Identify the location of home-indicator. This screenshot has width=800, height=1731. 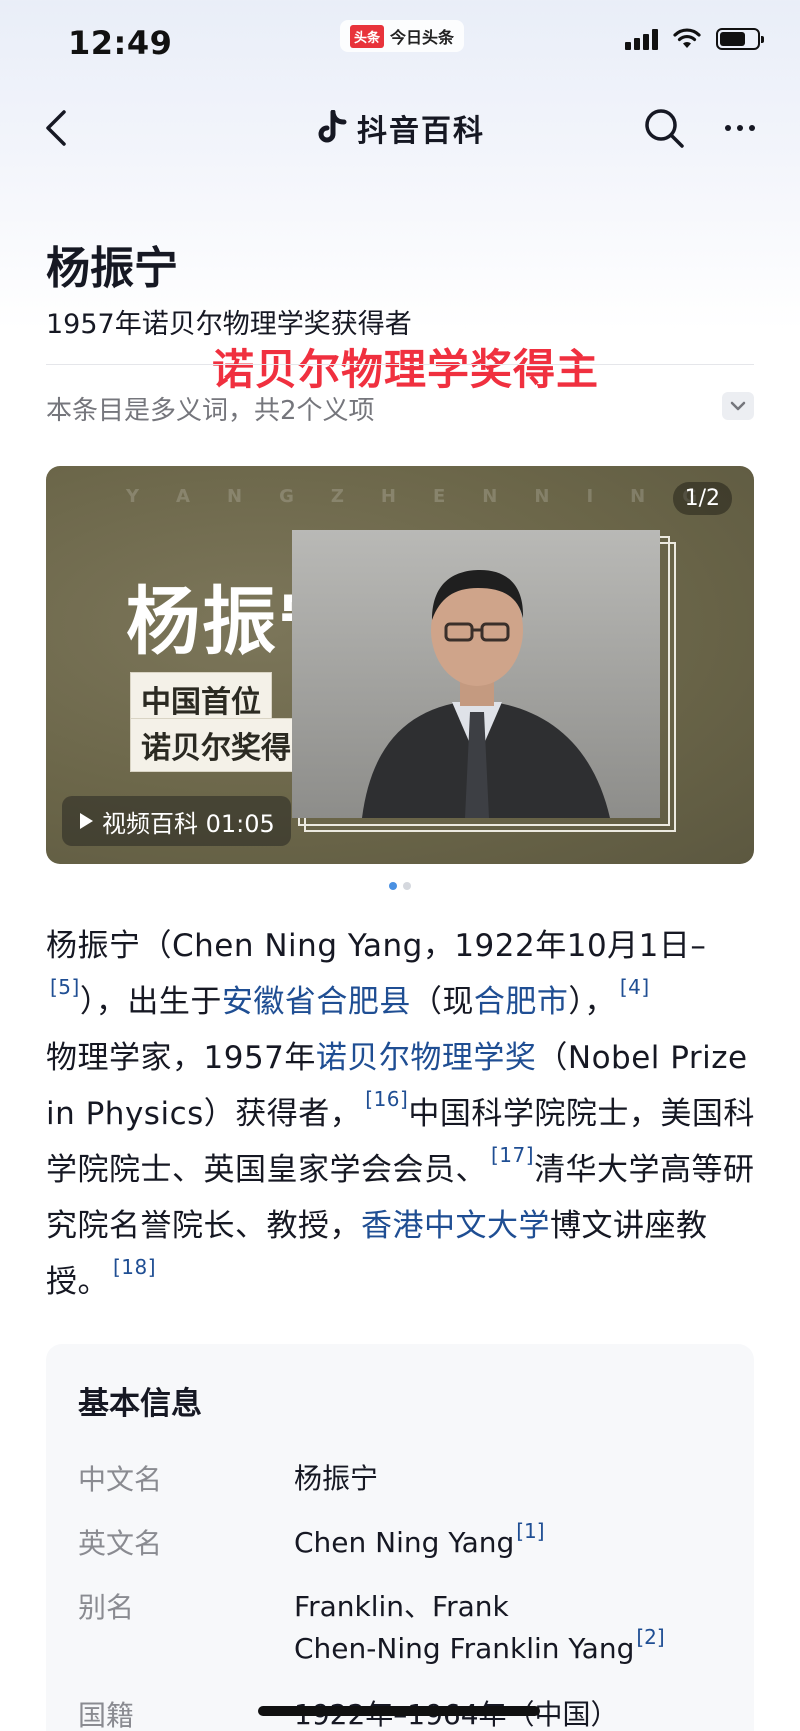
(399, 1711).